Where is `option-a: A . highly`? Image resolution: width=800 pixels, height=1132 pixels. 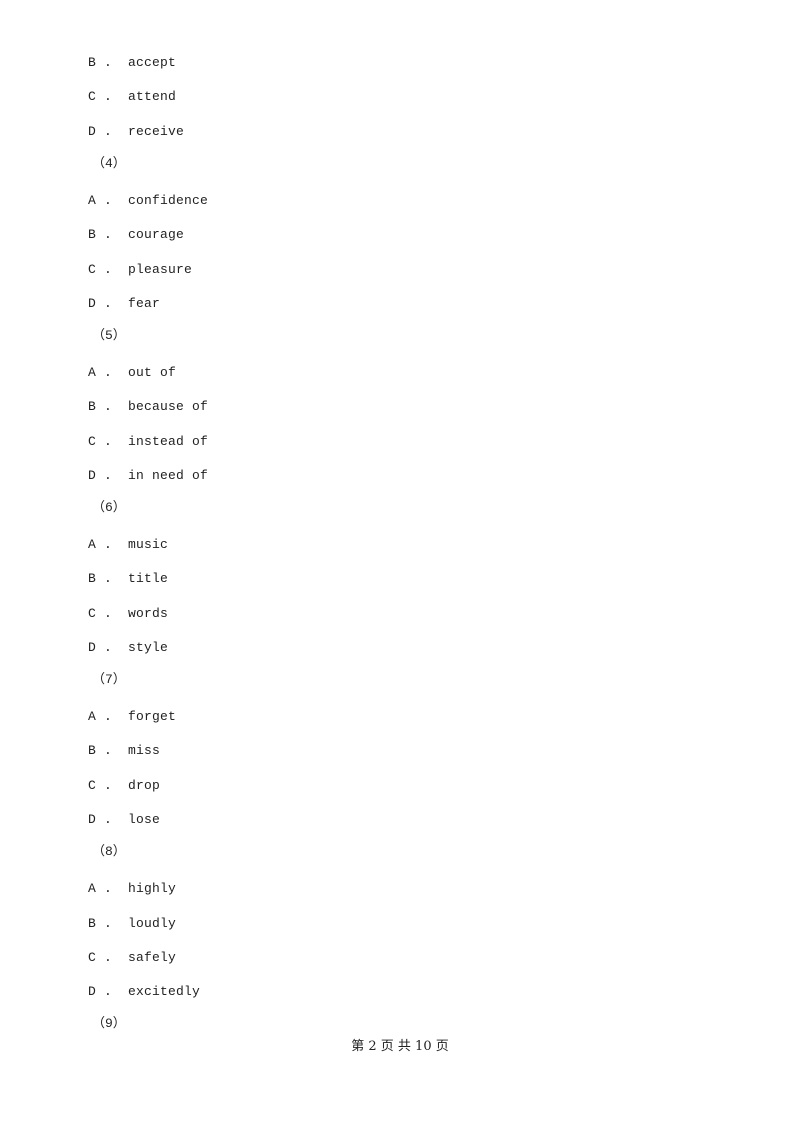 option-a: A . highly is located at coordinates (132, 889).